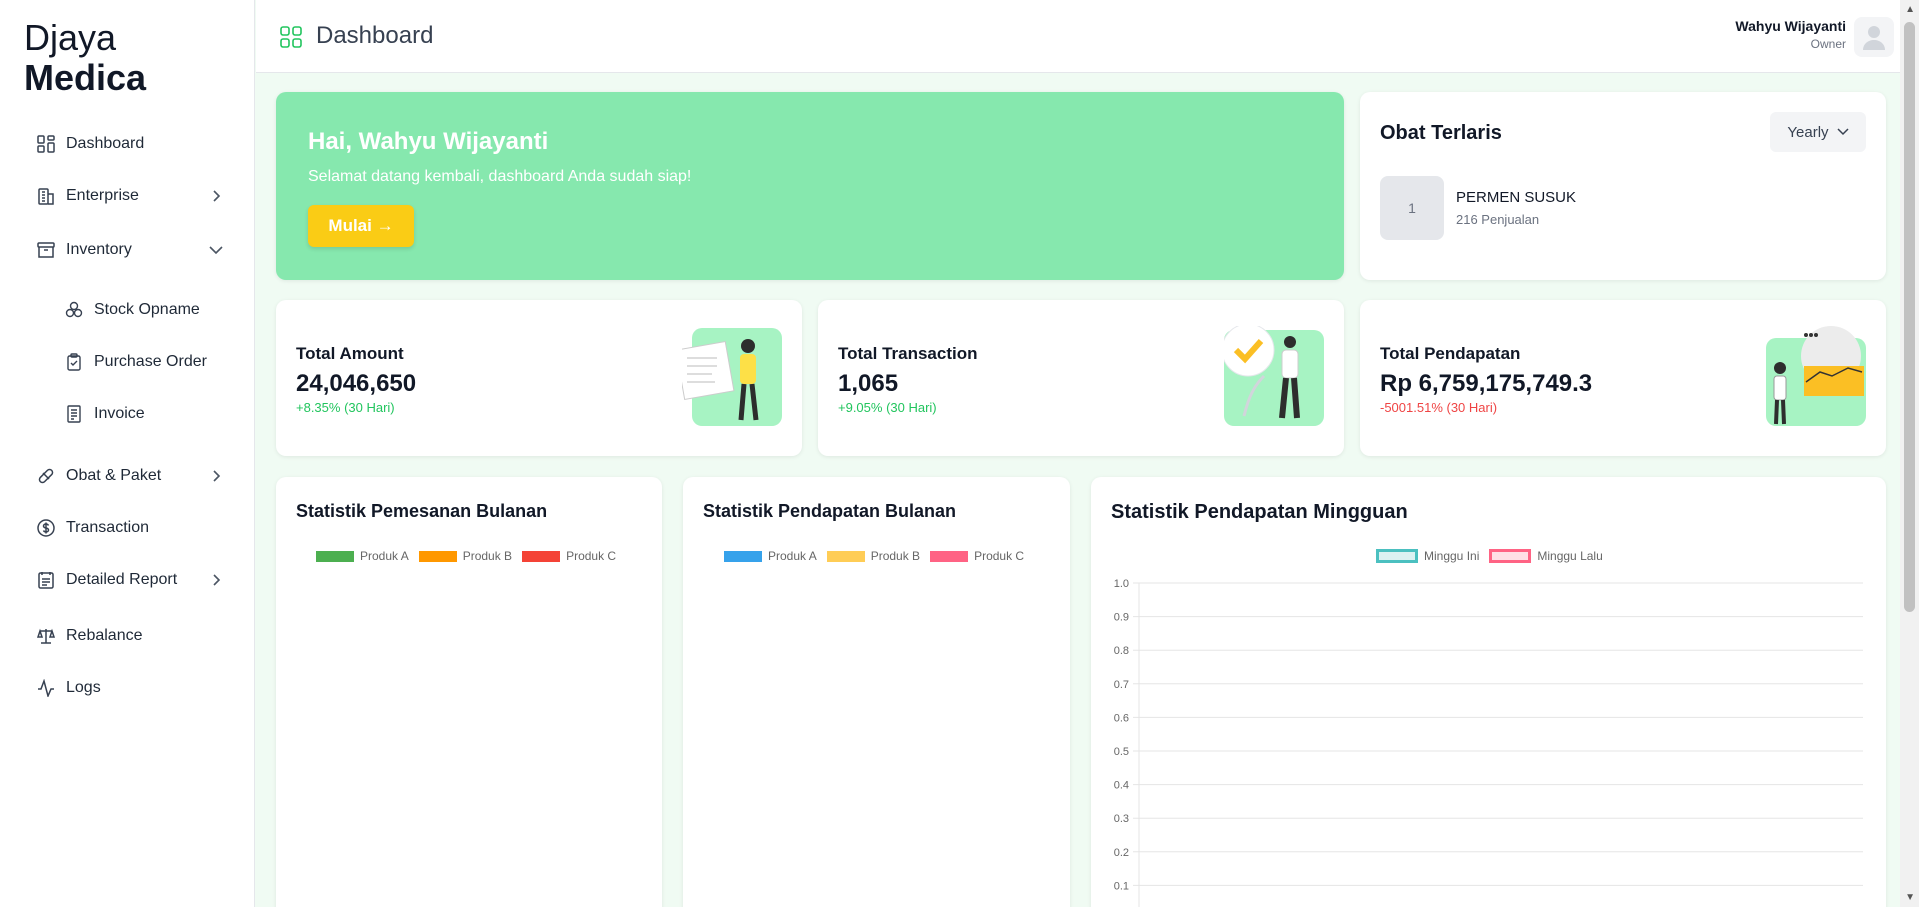 The width and height of the screenshot is (1919, 907). I want to click on period-dropdown: Yearly, so click(1818, 132).